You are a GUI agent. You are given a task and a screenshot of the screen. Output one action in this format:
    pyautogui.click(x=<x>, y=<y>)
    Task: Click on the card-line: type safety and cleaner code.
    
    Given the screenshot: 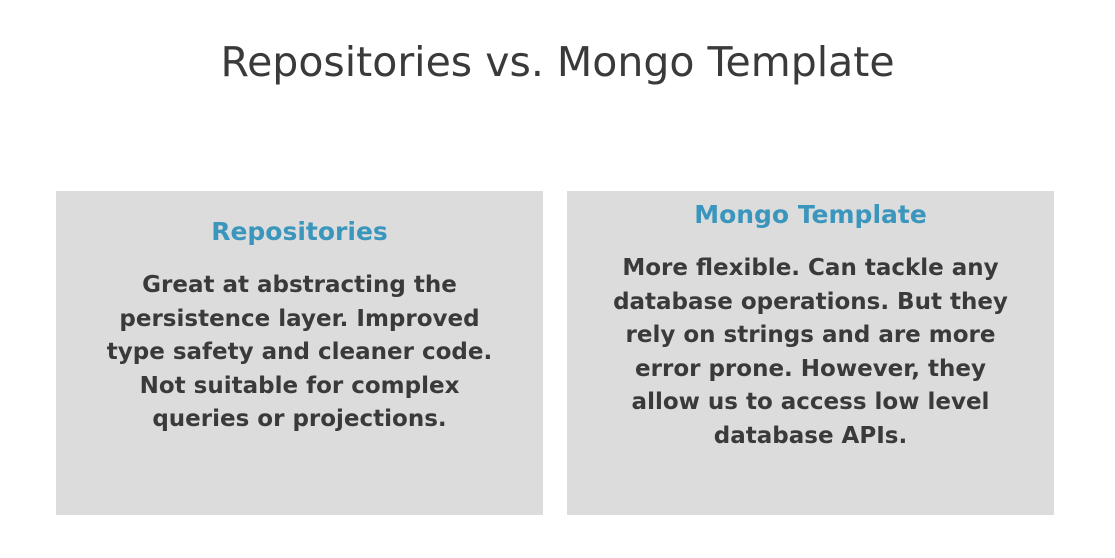 What is the action you would take?
    pyautogui.click(x=299, y=352)
    